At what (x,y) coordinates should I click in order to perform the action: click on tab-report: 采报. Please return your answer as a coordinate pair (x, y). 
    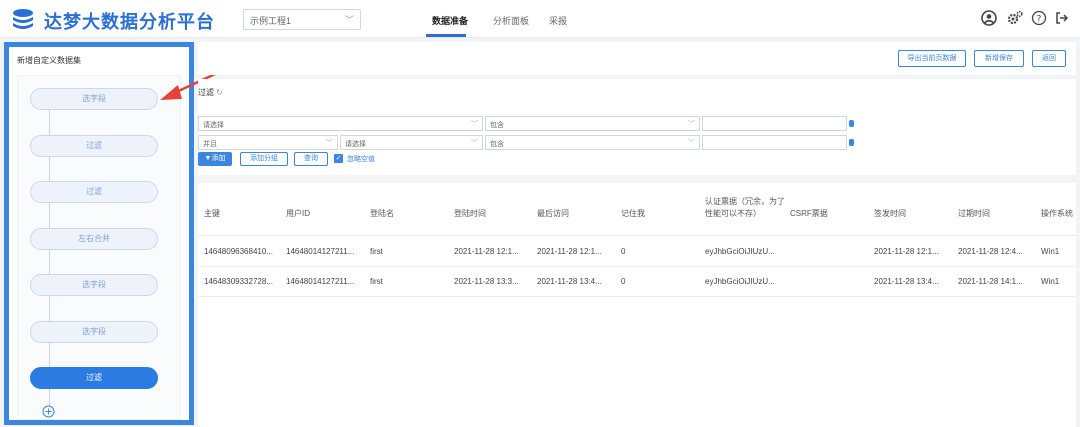
    Looking at the image, I should click on (558, 20).